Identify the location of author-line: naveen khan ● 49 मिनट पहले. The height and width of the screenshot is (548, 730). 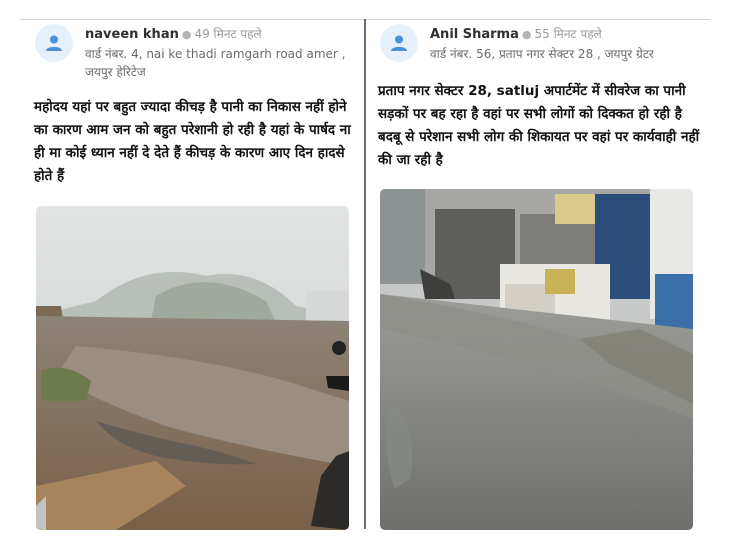
(173, 33).